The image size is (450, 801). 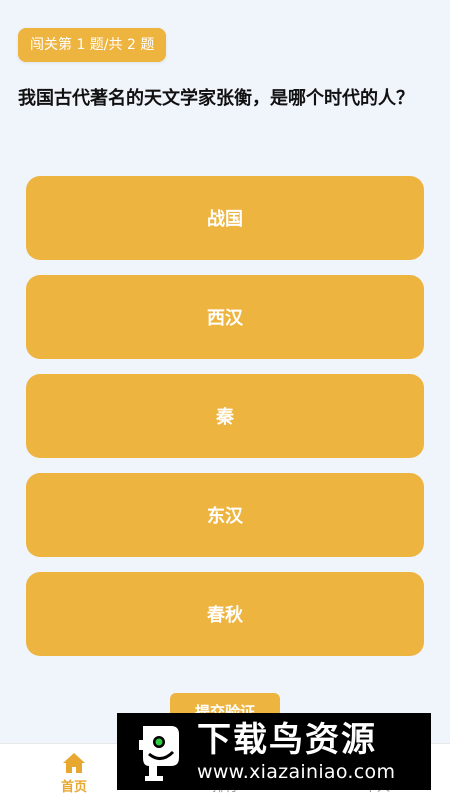 I want to click on home-icon, so click(x=74, y=763).